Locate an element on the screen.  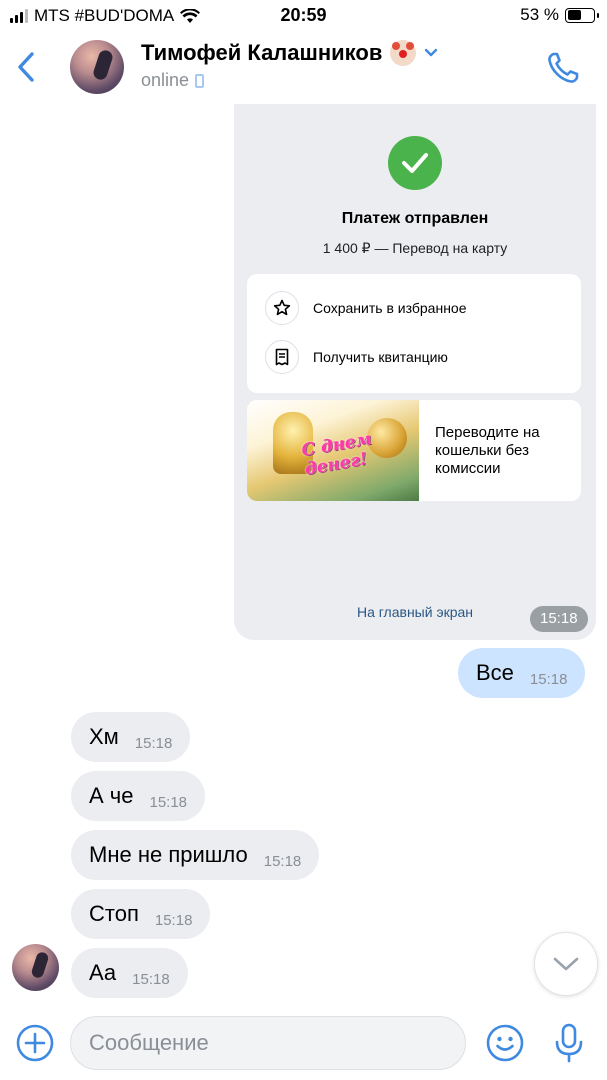
promo-text: Переводите на кошельки без комиссии is located at coordinates (487, 450).